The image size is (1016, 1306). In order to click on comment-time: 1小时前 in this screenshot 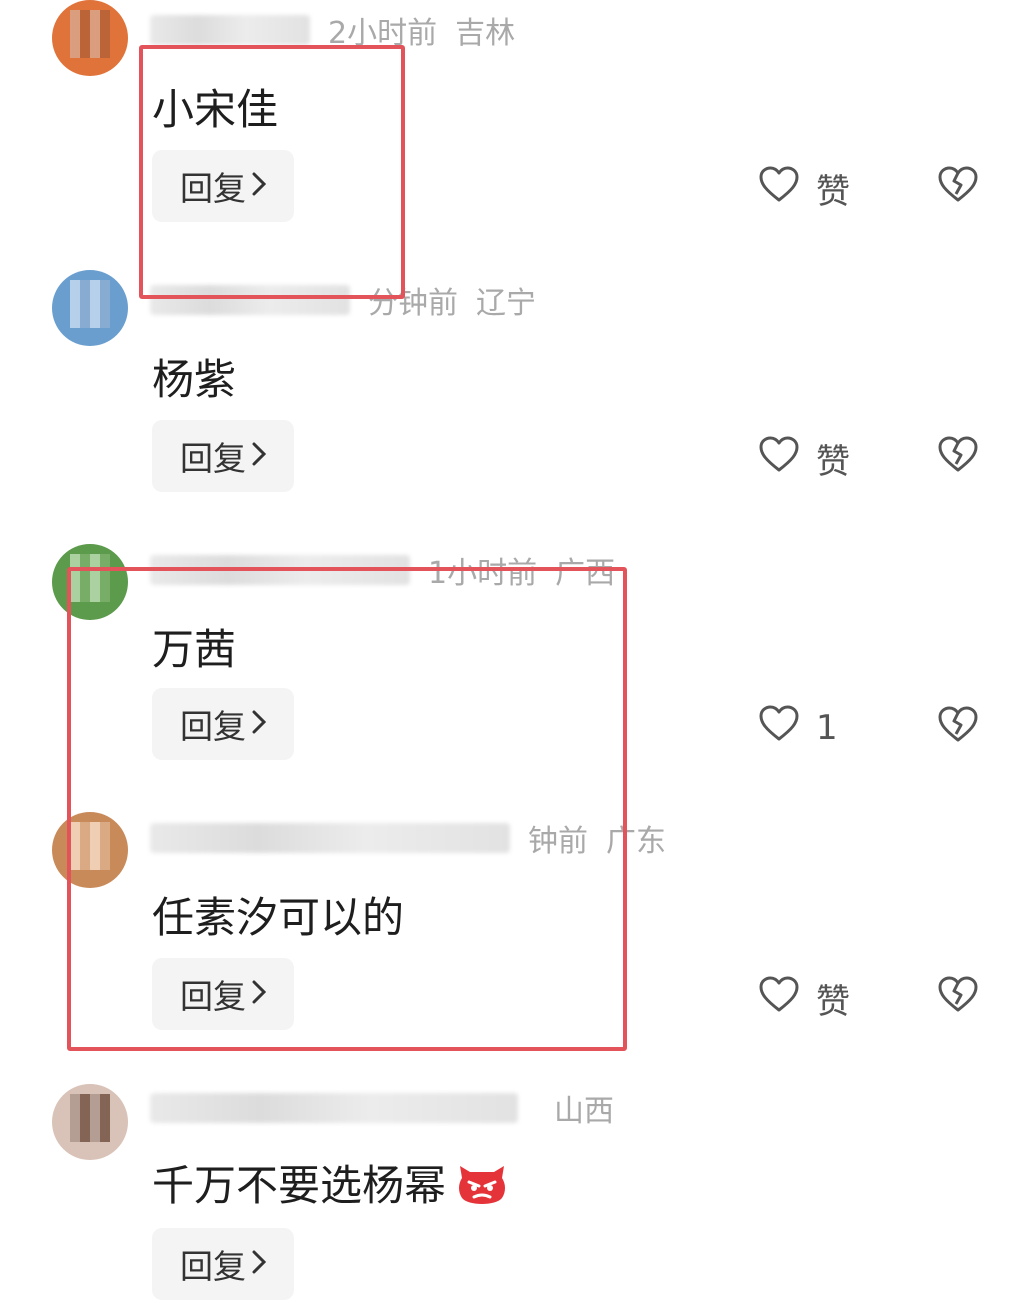, I will do `click(483, 573)`.